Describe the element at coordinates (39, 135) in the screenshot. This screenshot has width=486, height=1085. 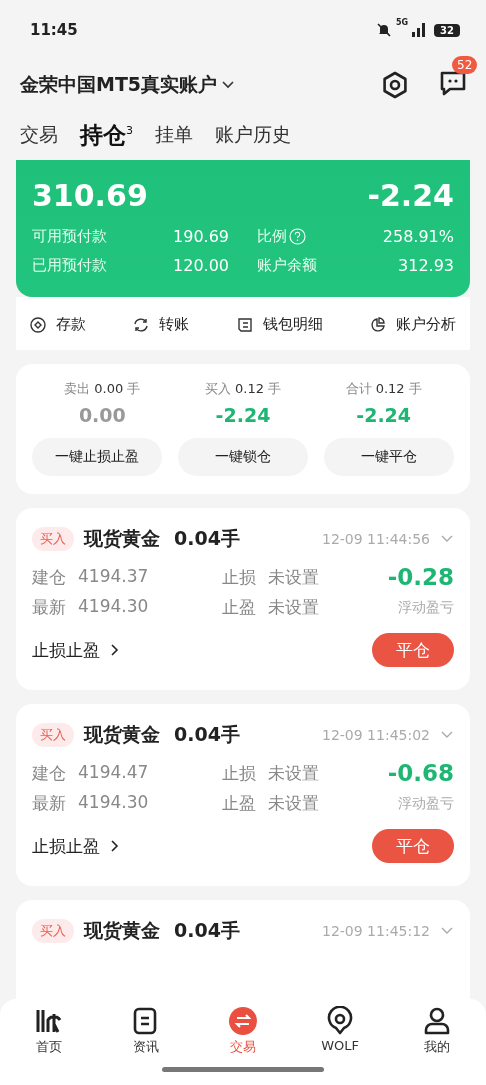
I see `tab: 交易` at that location.